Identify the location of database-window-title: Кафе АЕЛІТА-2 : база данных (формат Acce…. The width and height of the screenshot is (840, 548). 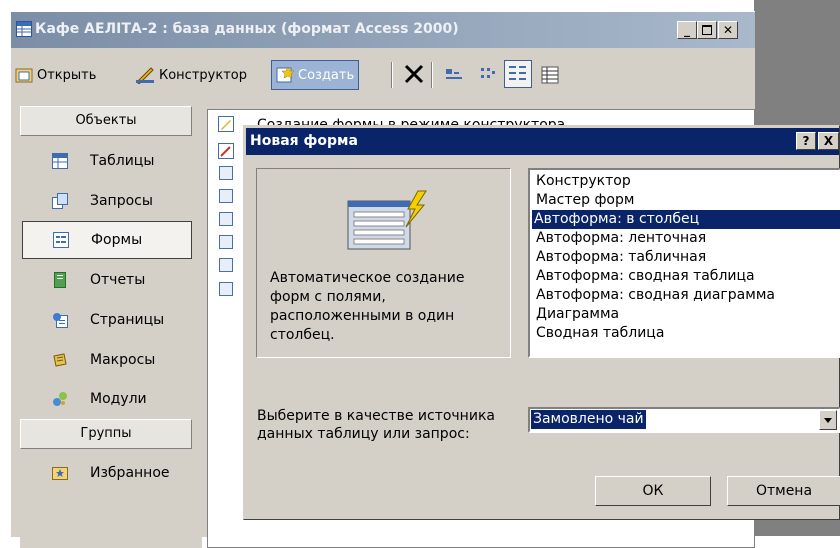
(247, 29).